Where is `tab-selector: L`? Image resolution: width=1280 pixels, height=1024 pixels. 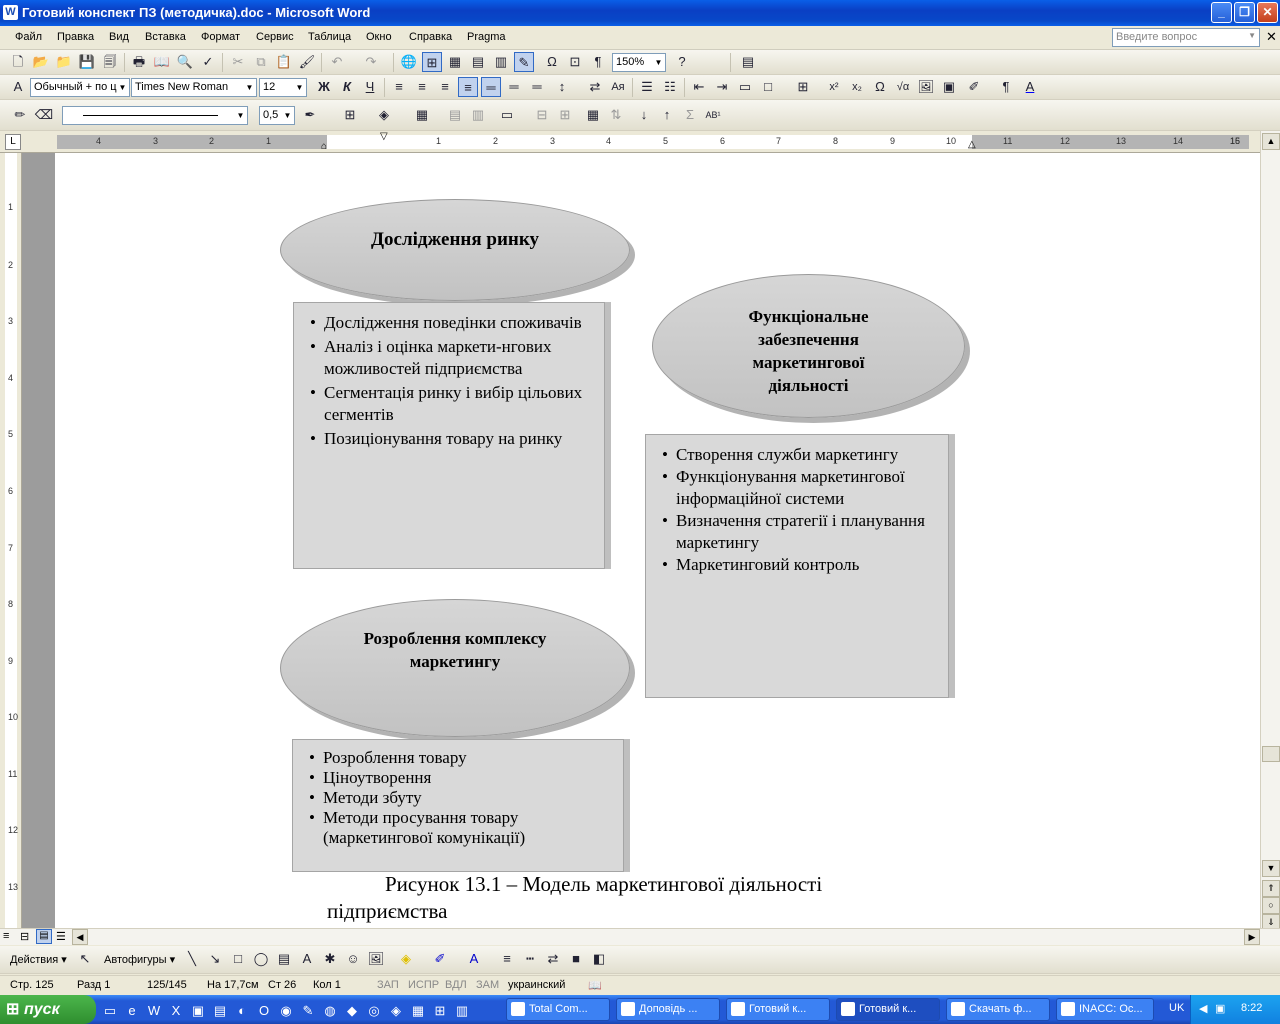
tab-selector: L is located at coordinates (13, 142).